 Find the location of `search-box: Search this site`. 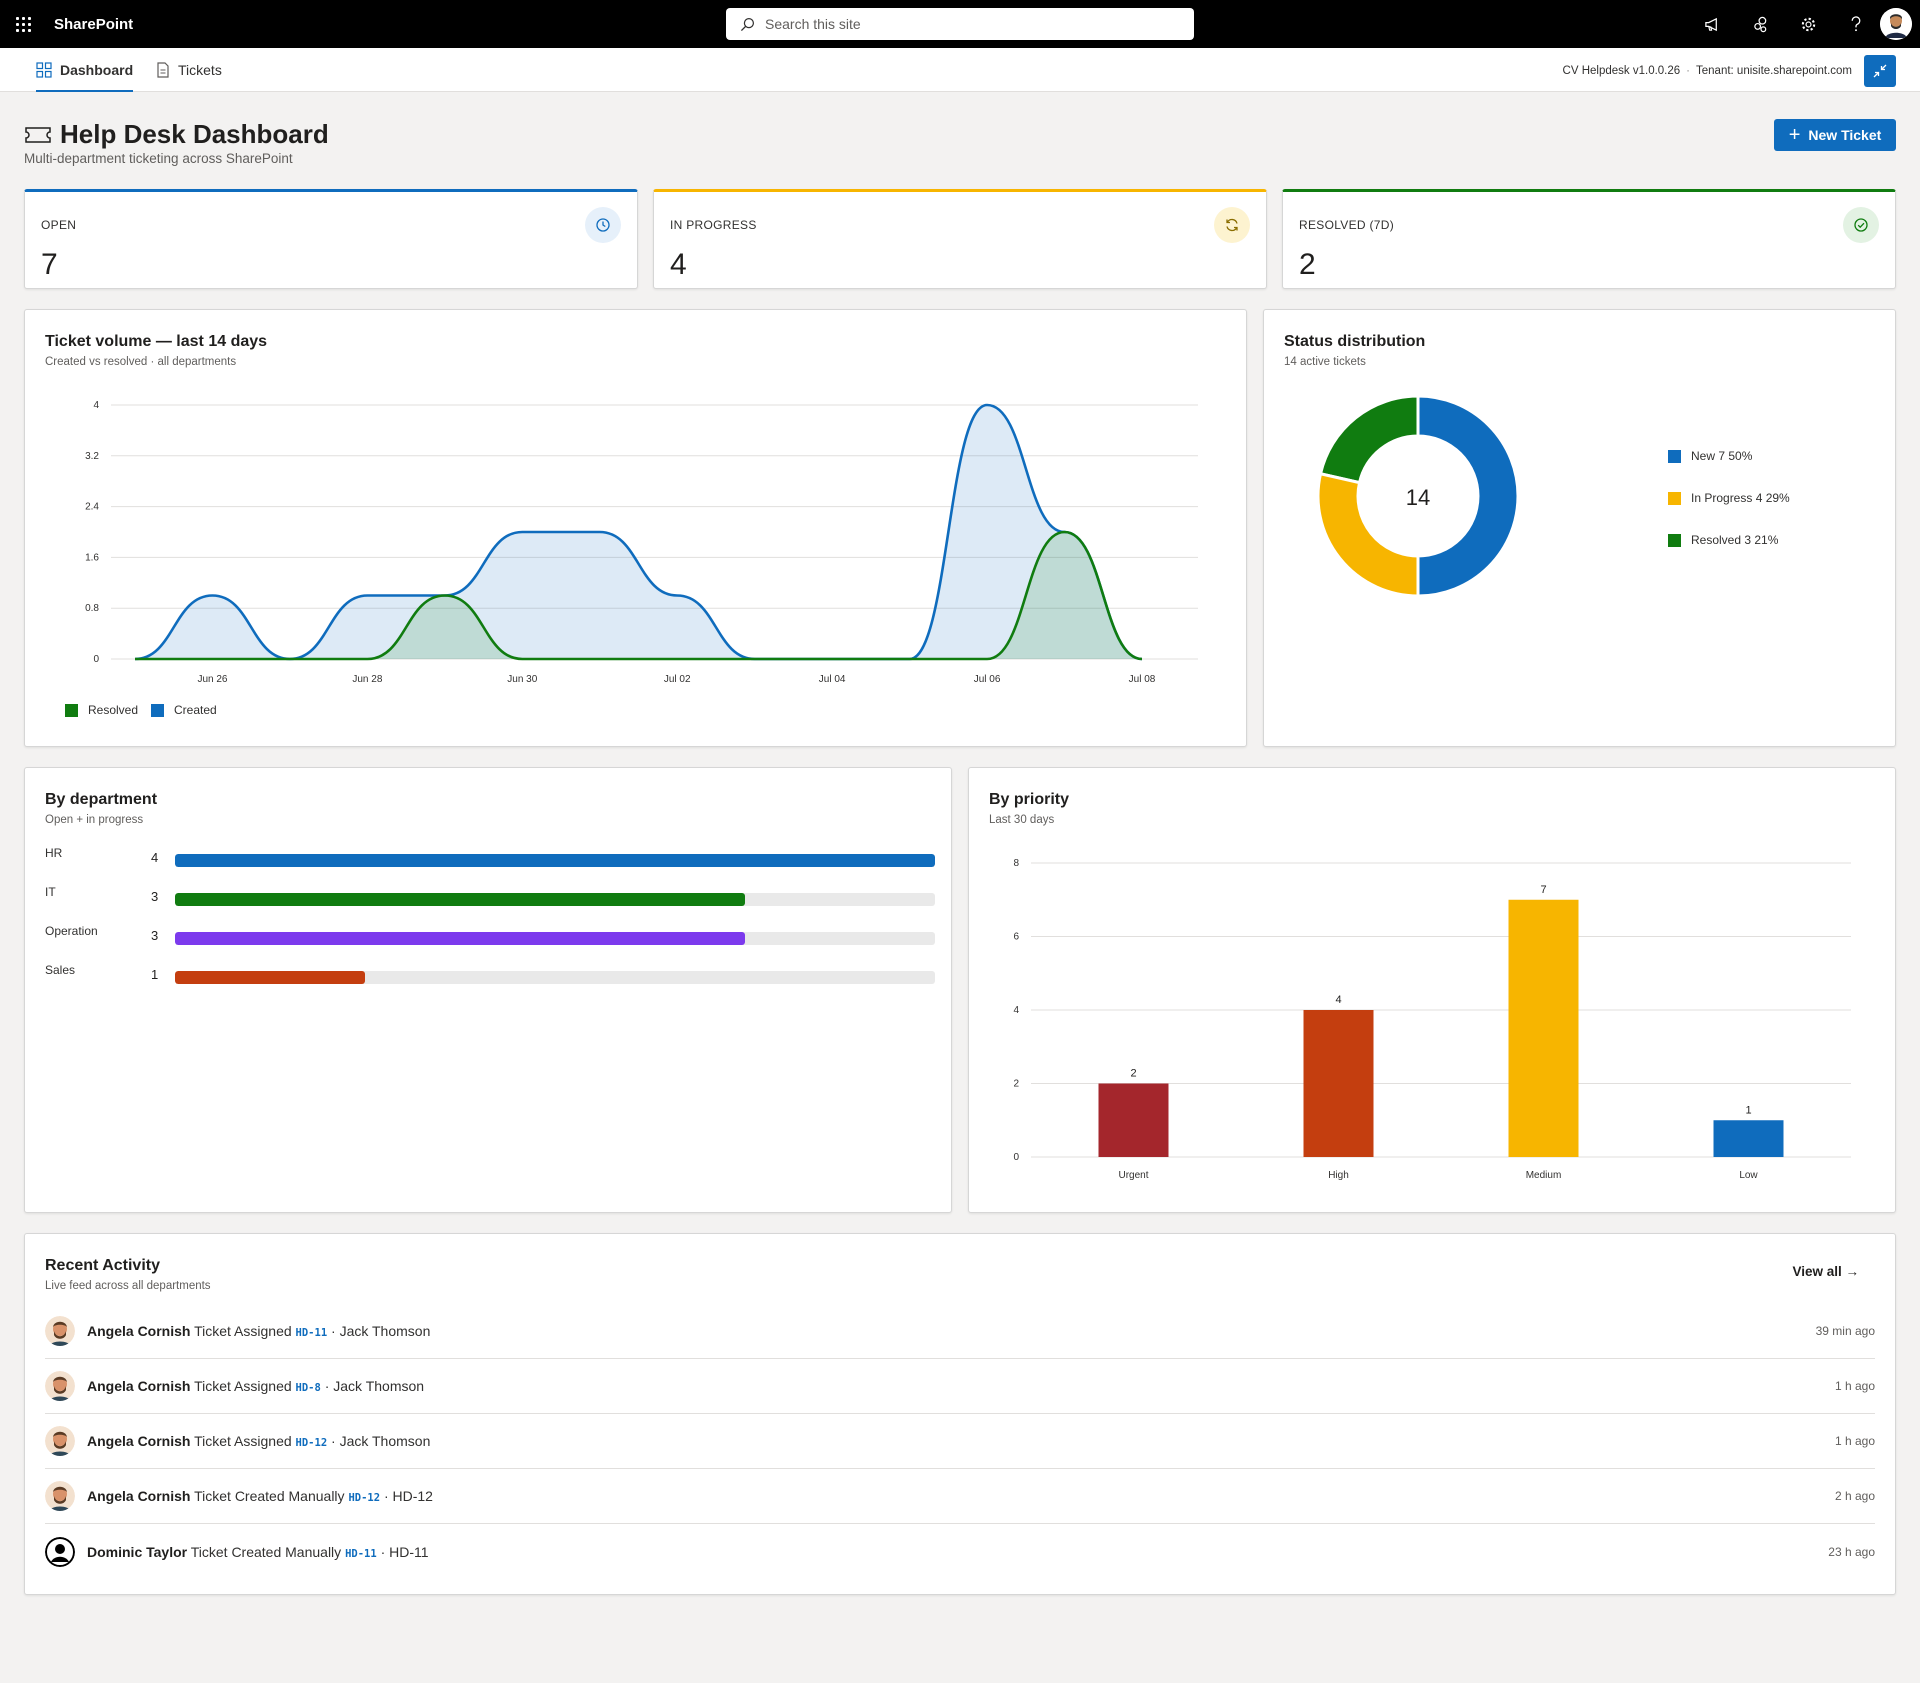

search-box: Search this site is located at coordinates (960, 24).